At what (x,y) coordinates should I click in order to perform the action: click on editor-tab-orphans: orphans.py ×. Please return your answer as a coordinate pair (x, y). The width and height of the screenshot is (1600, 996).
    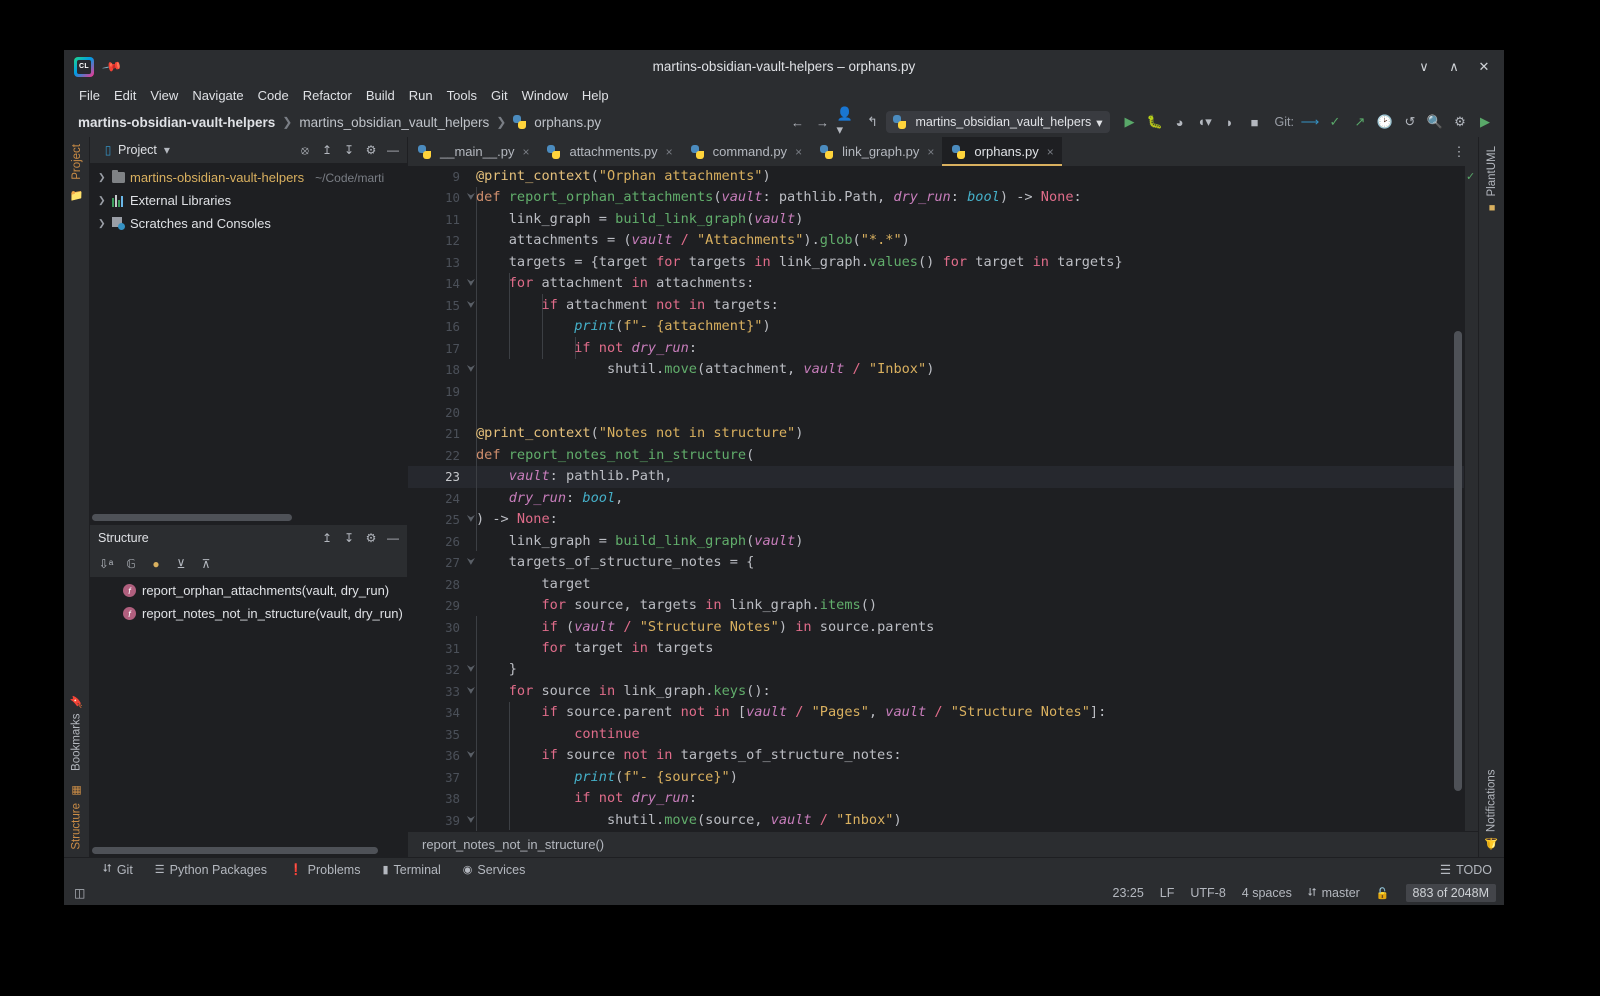
    Looking at the image, I should click on (1002, 151).